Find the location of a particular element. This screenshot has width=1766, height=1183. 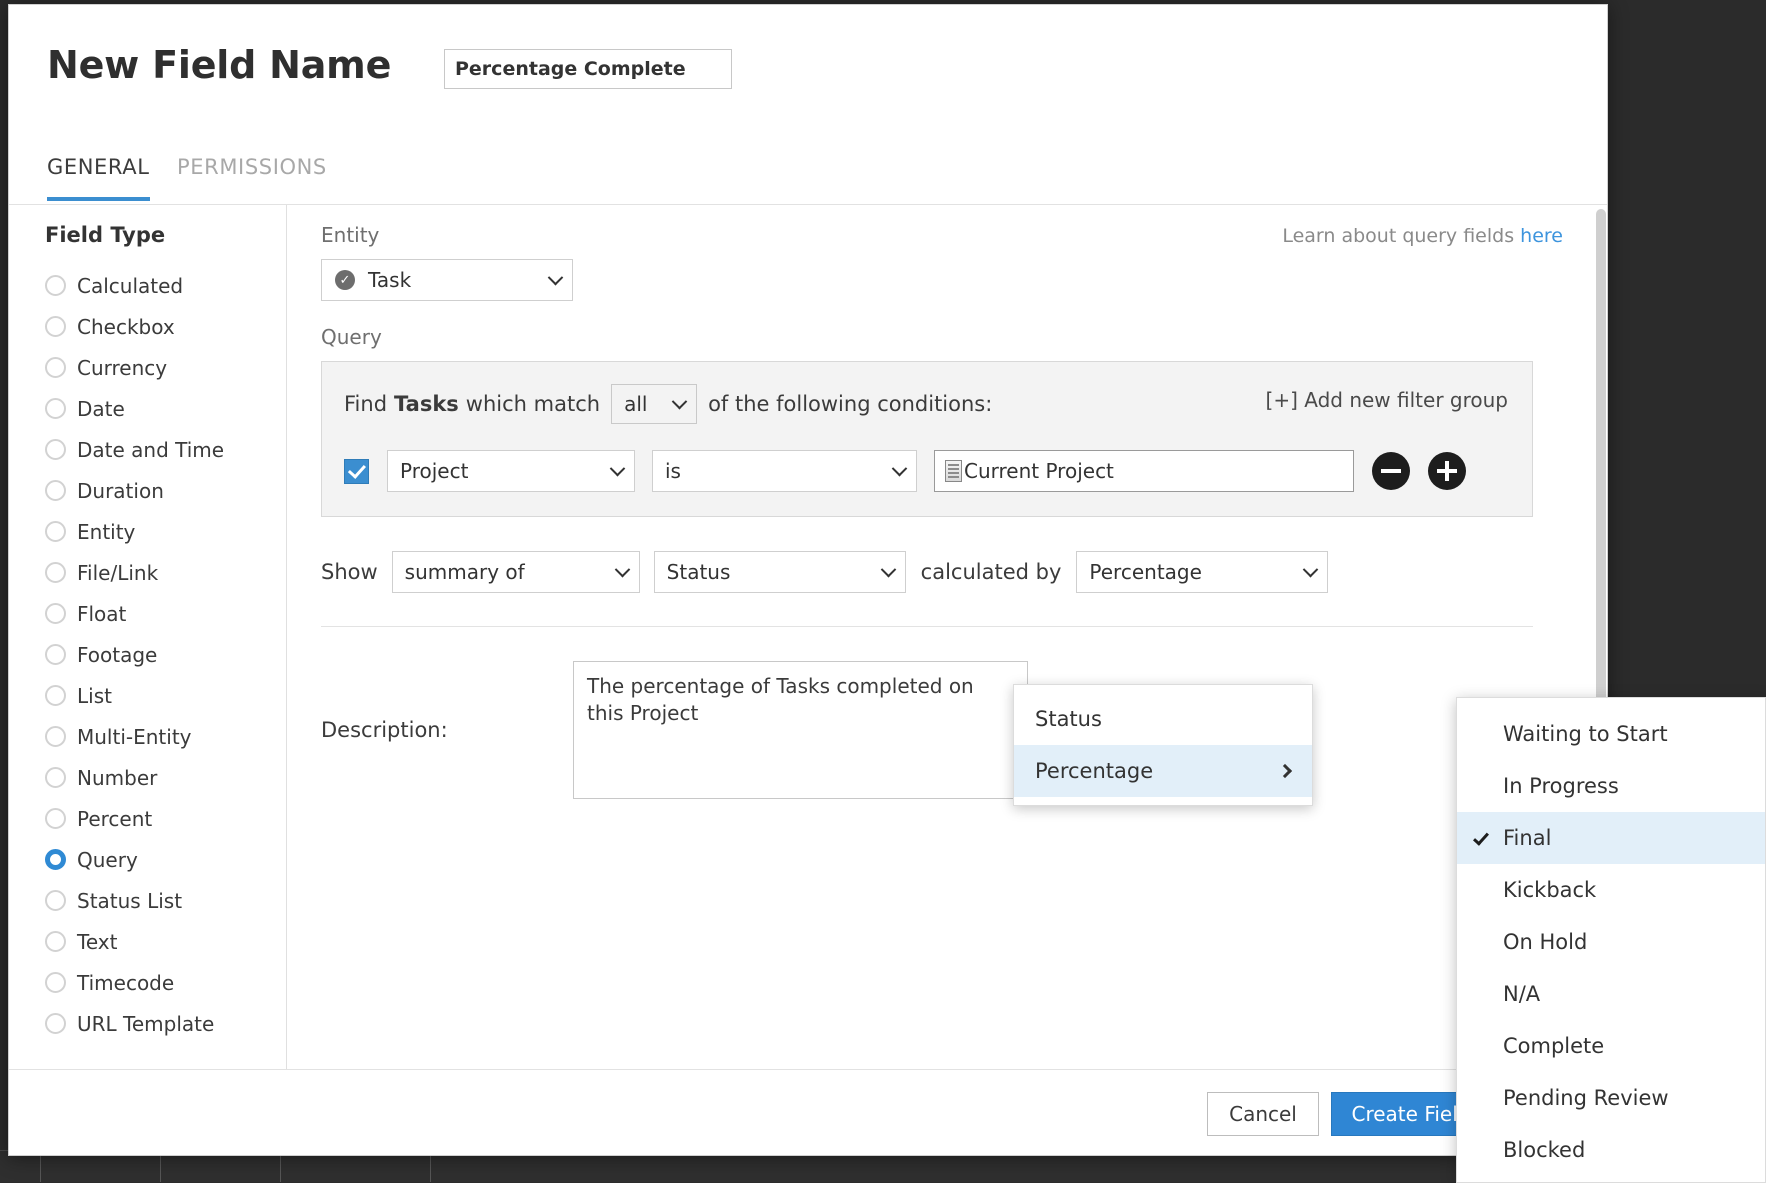

query-section-label: Query is located at coordinates (948, 337).